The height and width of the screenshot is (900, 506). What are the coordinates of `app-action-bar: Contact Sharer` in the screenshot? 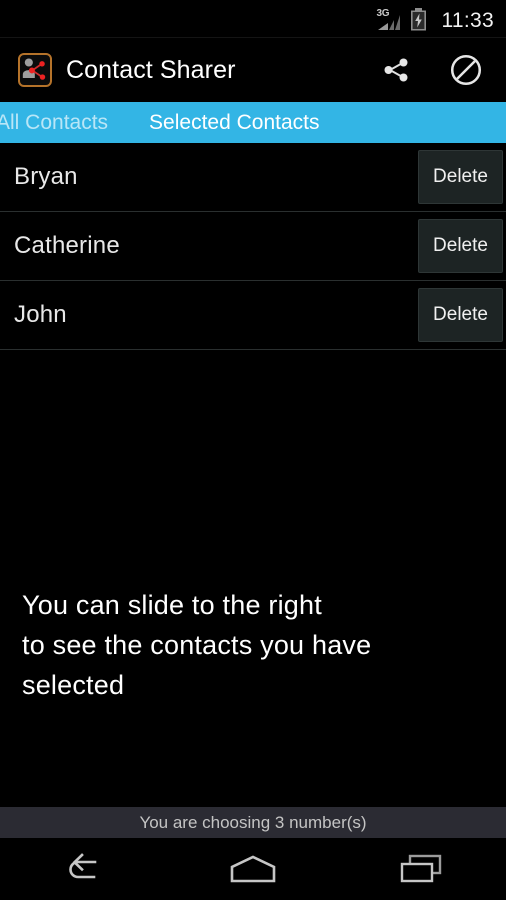 It's located at (253, 70).